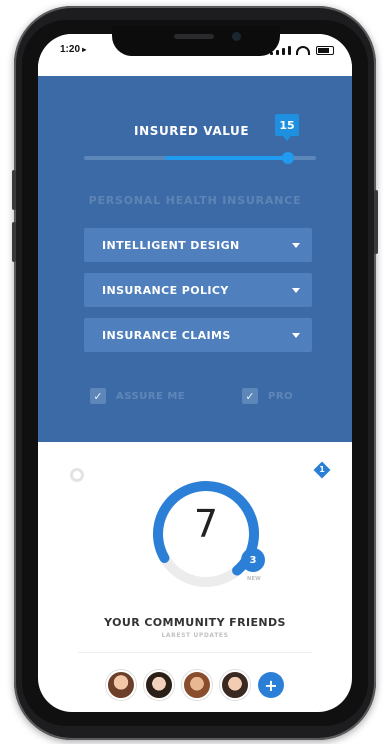 The width and height of the screenshot is (390, 744). I want to click on notification-diamond-icon: 1, so click(322, 470).